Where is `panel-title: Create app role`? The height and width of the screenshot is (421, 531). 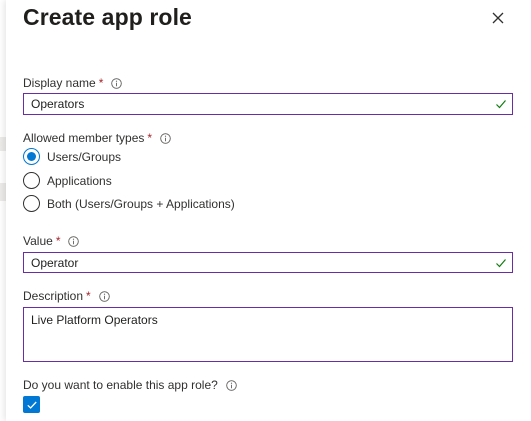
panel-title: Create app role is located at coordinates (107, 17).